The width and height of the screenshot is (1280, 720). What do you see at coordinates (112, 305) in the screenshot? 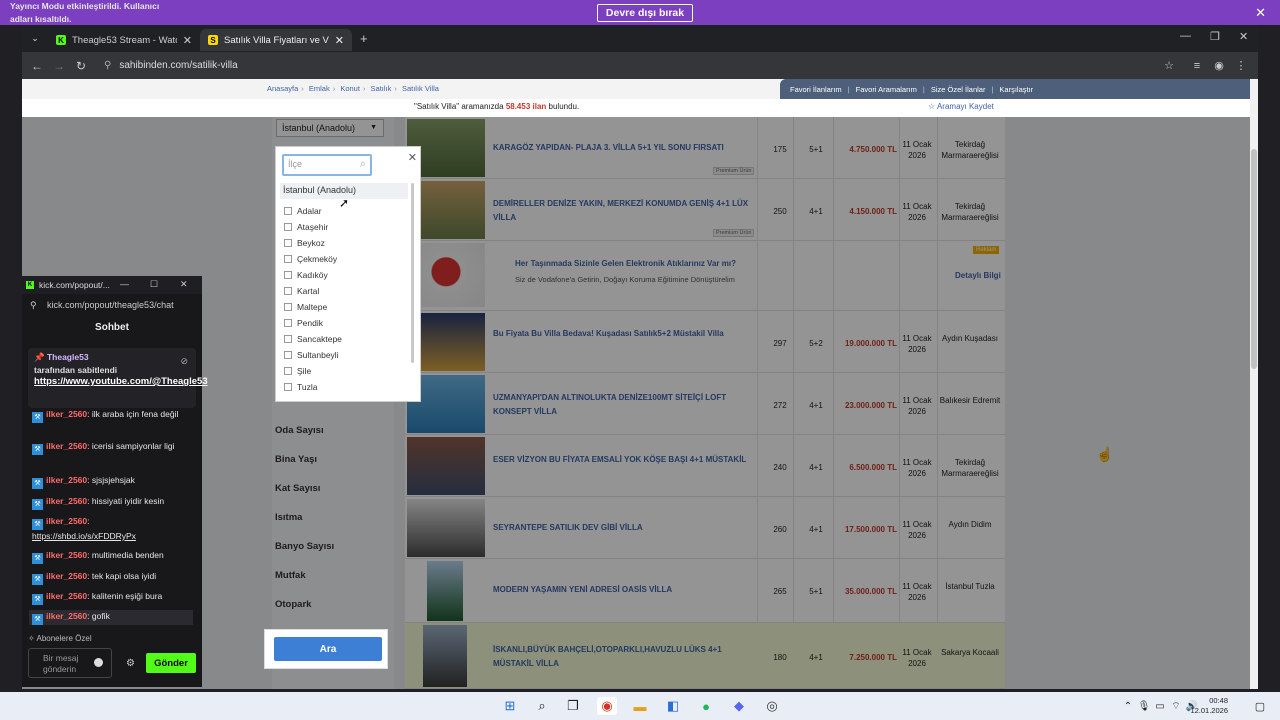
I see `chat-url-bar: ⚲ kick.com/popout/theagle53/chat` at bounding box center [112, 305].